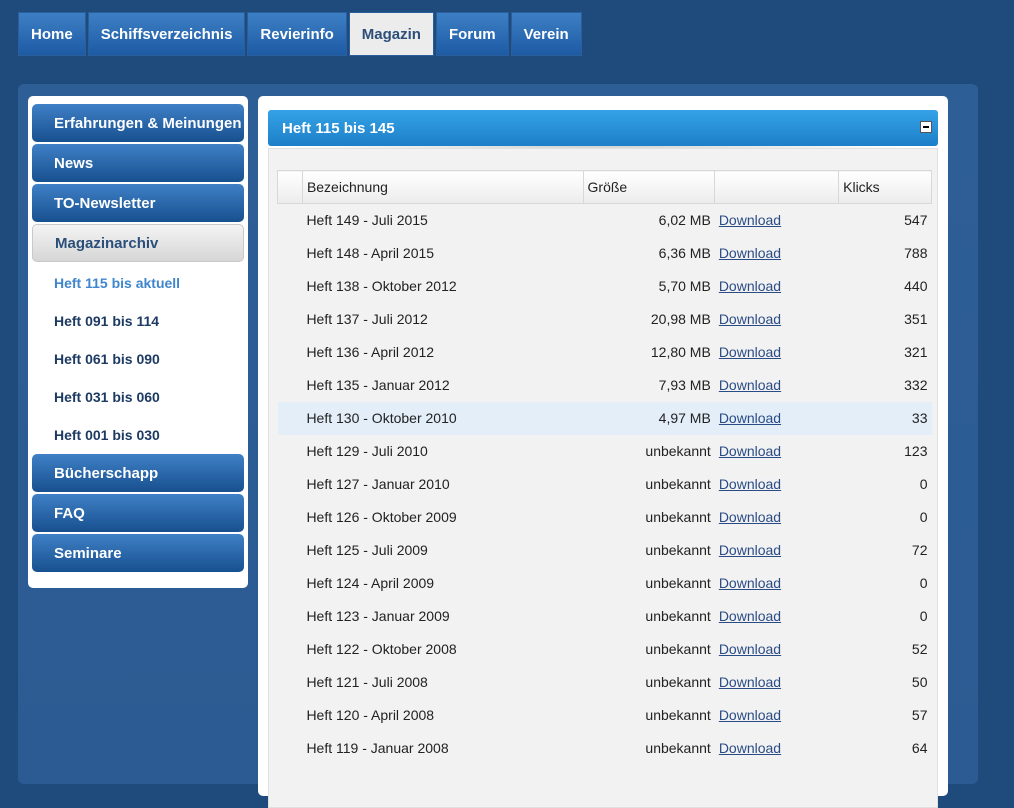  Describe the element at coordinates (138, 553) in the screenshot. I see `sidebar-item-seminare: Seminare` at that location.